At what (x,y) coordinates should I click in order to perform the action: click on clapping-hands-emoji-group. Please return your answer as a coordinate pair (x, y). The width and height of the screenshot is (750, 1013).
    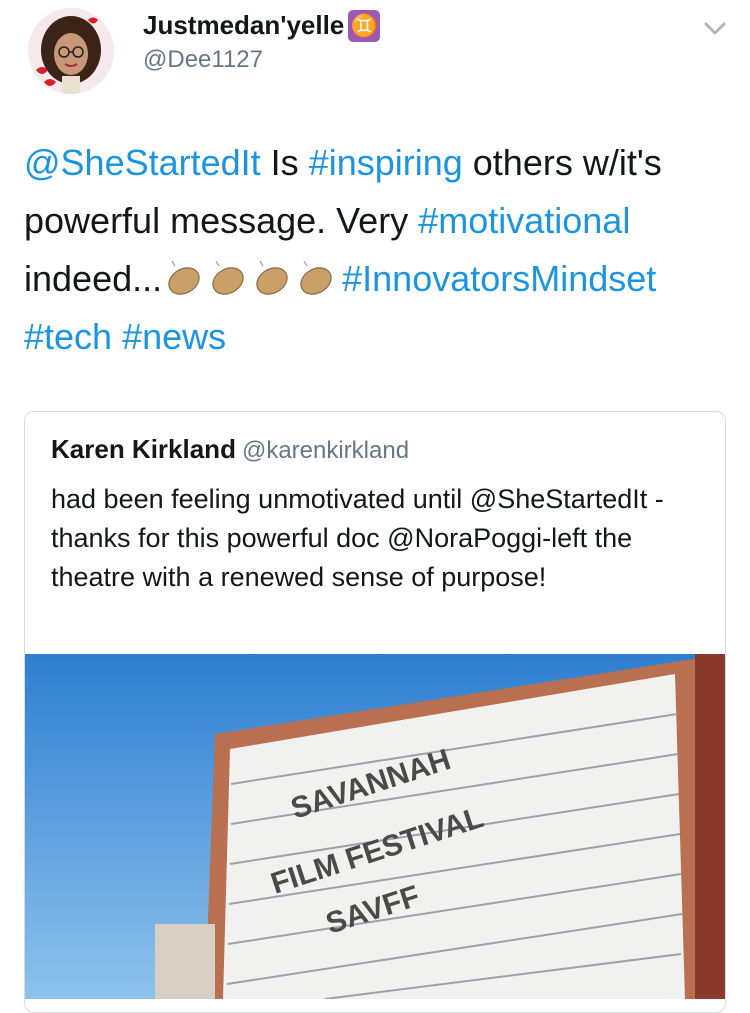
    Looking at the image, I should click on (252, 278).